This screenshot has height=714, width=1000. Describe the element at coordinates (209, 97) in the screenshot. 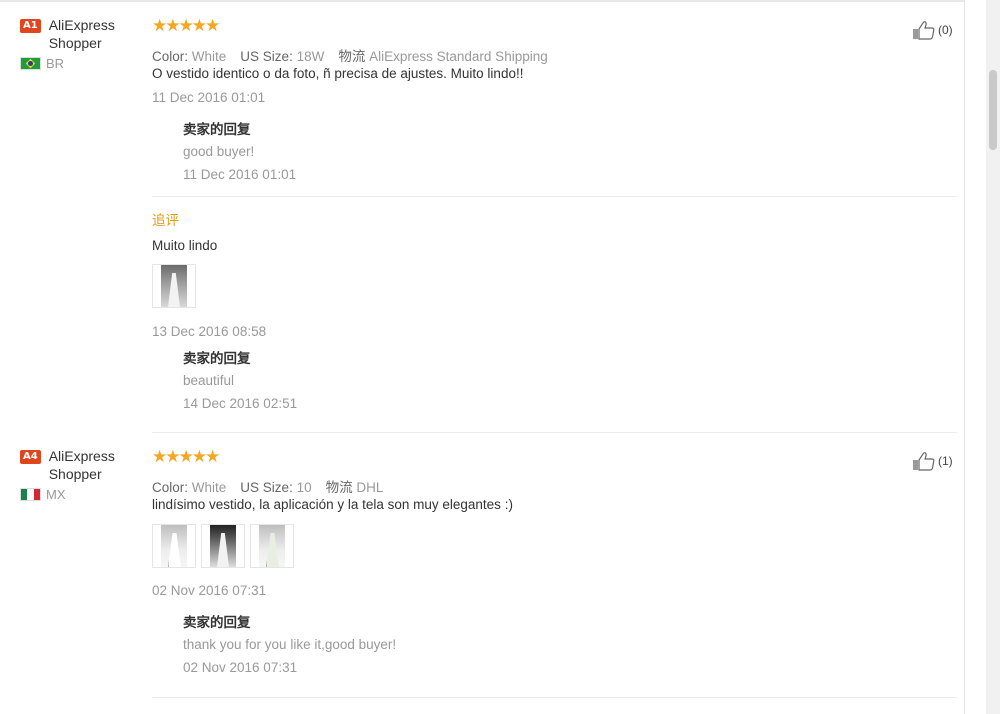

I see `review-date: 11 Dec 2016 01:01` at that location.